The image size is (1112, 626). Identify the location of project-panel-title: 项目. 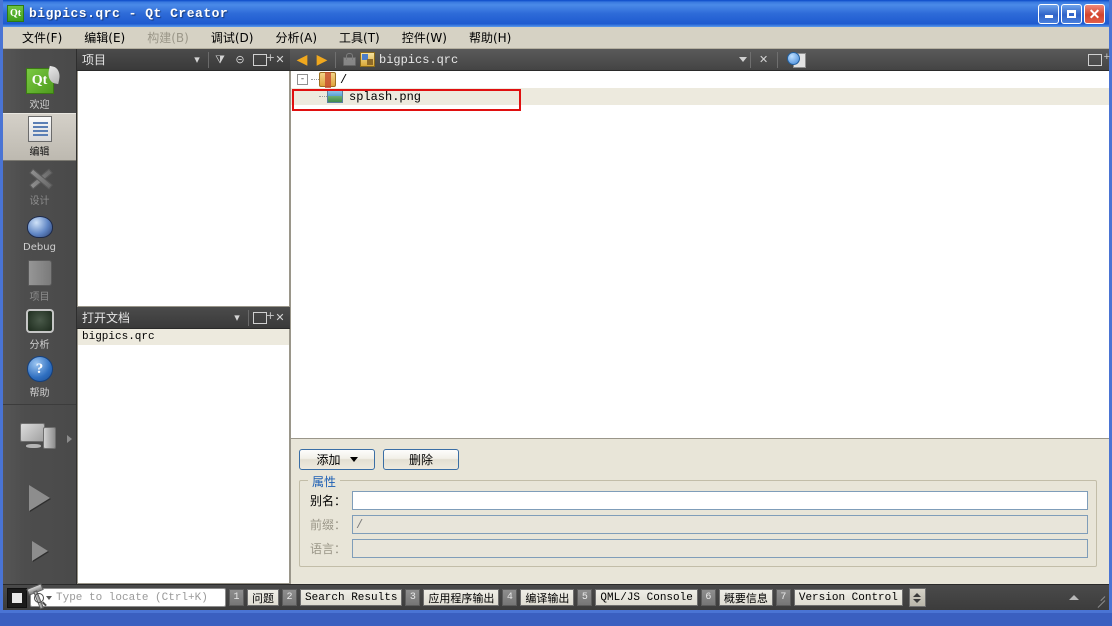
(134, 59).